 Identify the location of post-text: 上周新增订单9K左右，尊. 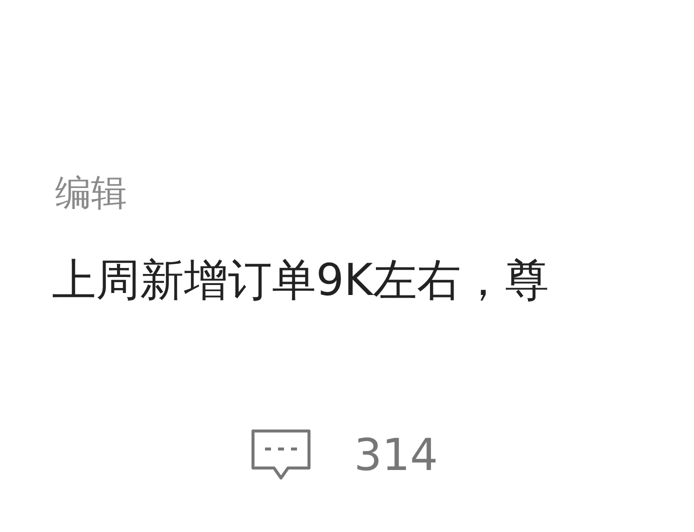
(300, 281).